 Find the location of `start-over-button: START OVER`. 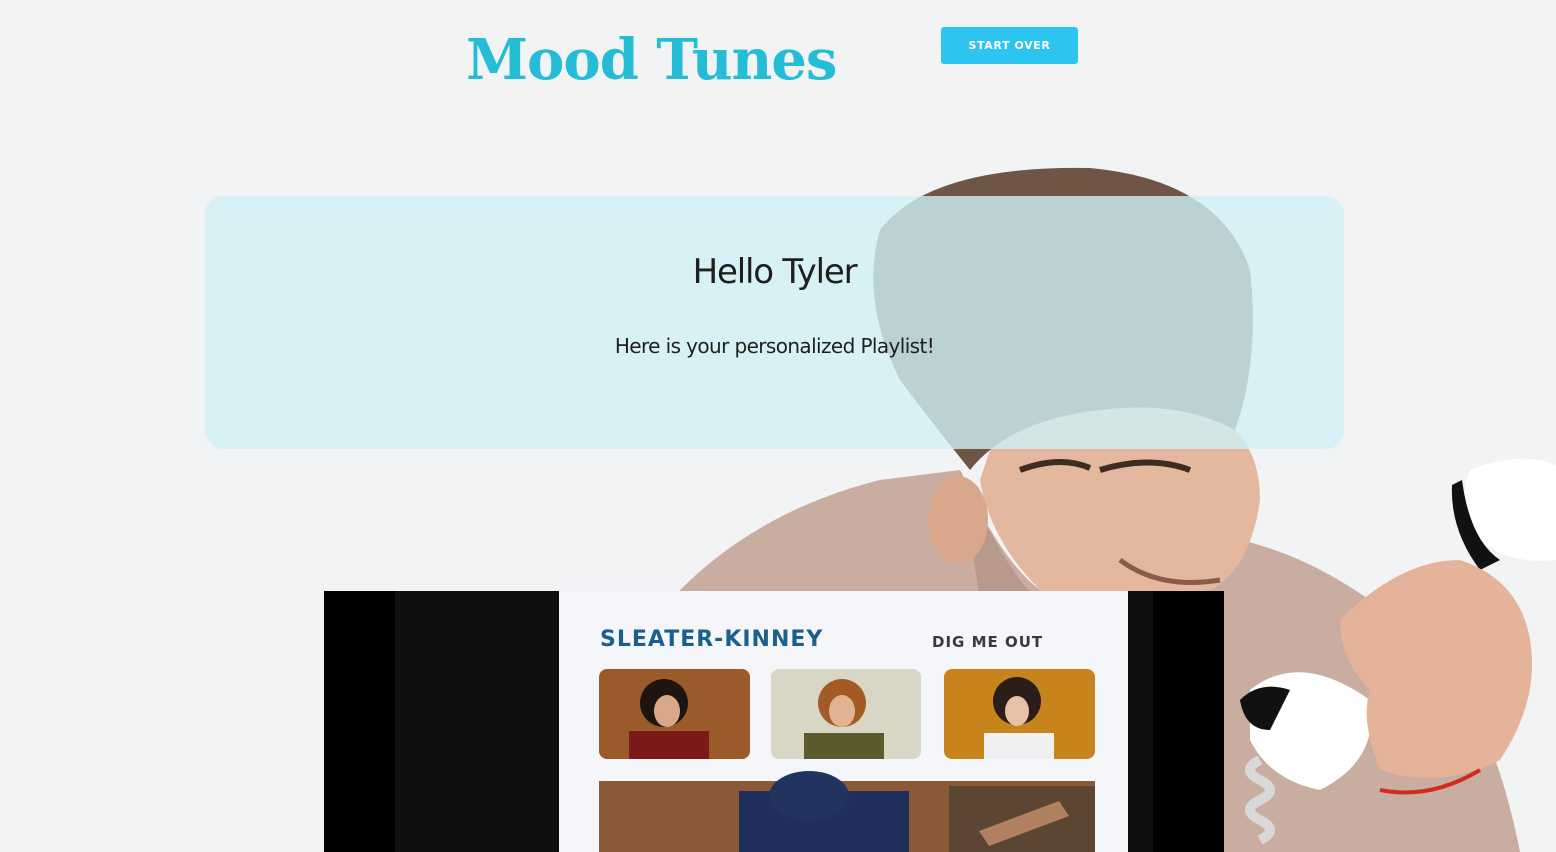

start-over-button: START OVER is located at coordinates (1009, 45).